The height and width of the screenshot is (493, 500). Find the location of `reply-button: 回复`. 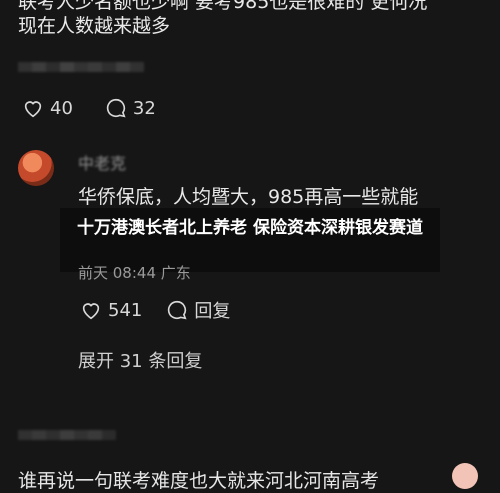

reply-button: 回复 is located at coordinates (212, 310).